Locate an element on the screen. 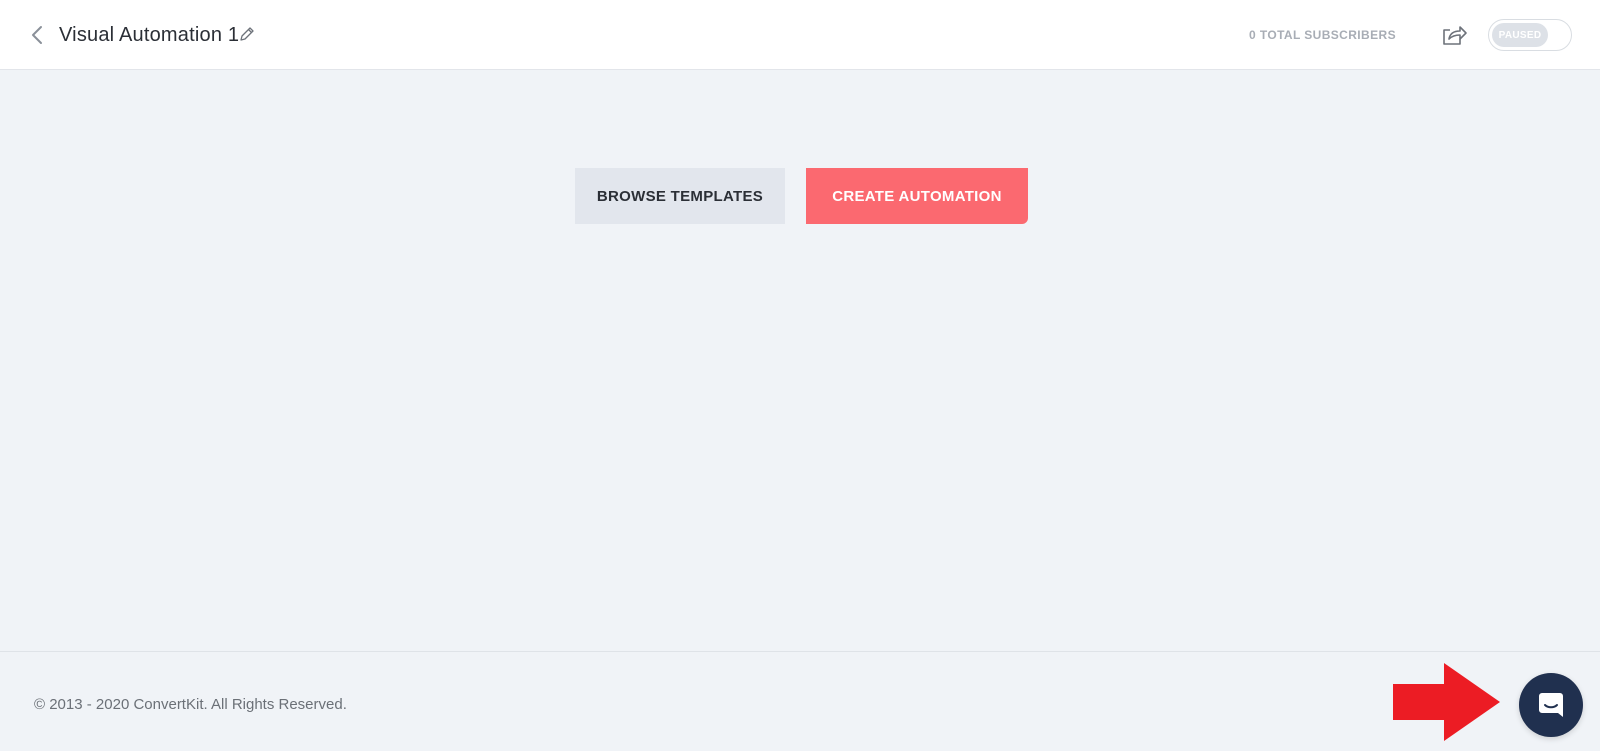 Image resolution: width=1600 pixels, height=751 pixels. browse-templates-button: BROWSE TEMPLATES is located at coordinates (680, 196).